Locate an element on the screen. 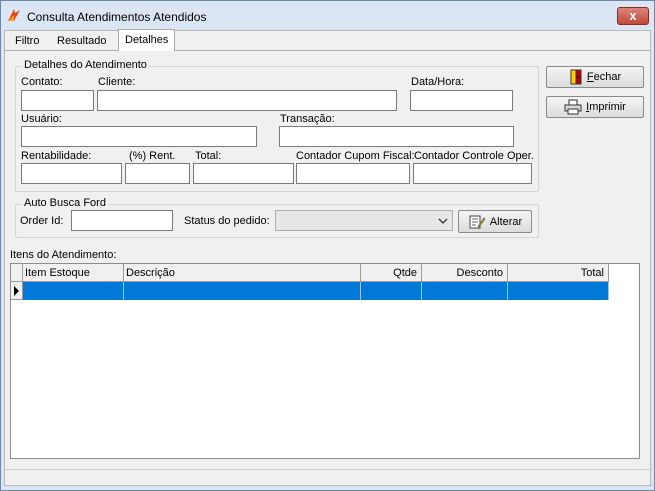 The width and height of the screenshot is (655, 491). itens-title: Itens do Atendimento: is located at coordinates (63, 255).